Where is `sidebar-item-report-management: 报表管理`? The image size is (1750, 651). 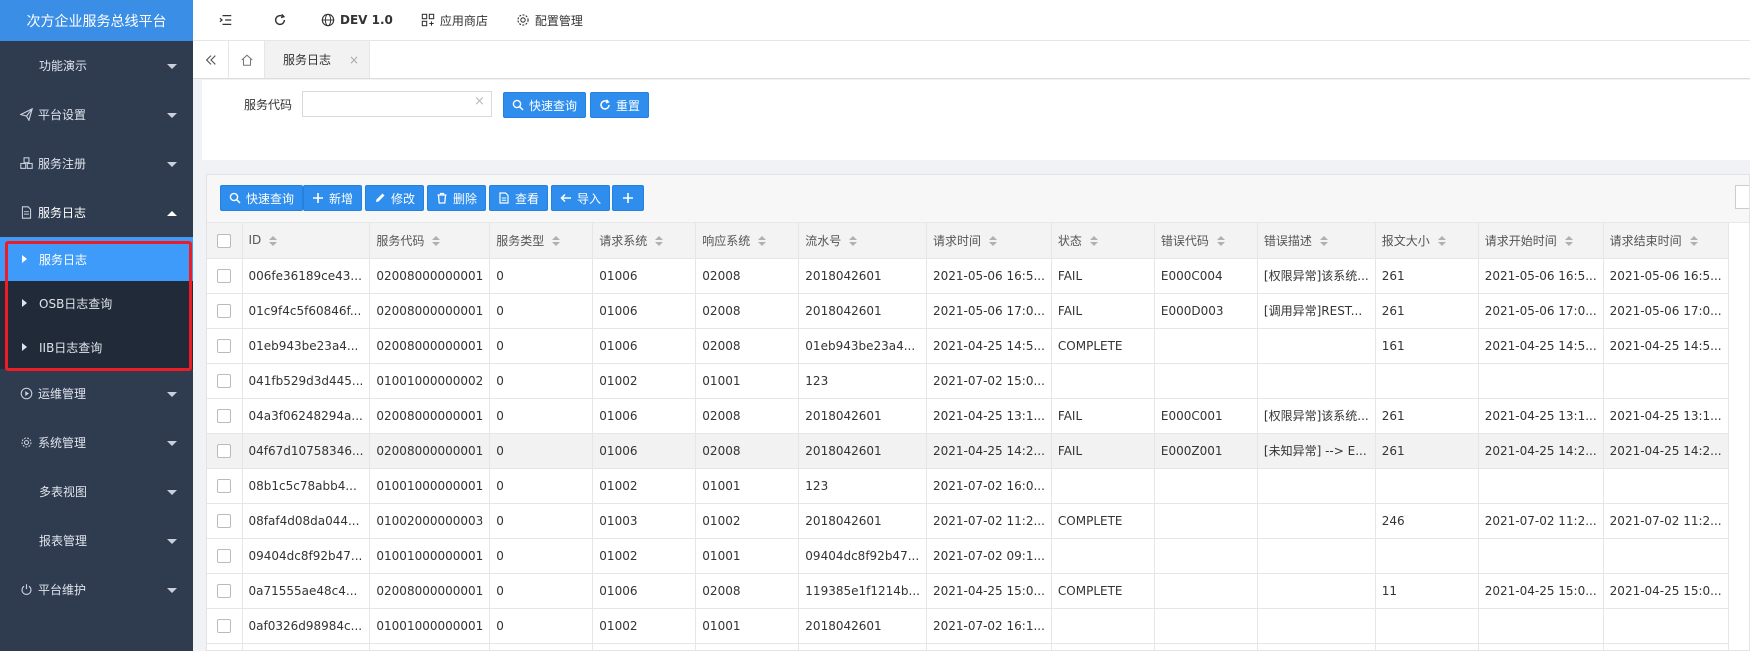
sidebar-item-report-management: 报表管理 is located at coordinates (96, 540).